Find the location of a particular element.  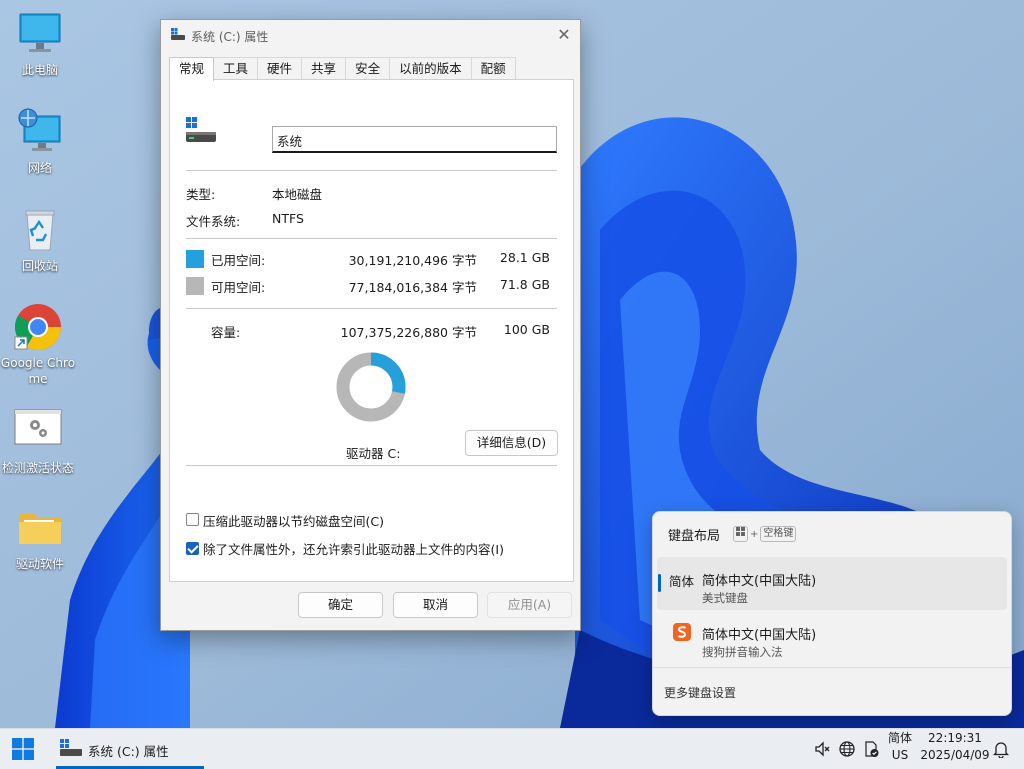

type-label: 类型: is located at coordinates (201, 194).